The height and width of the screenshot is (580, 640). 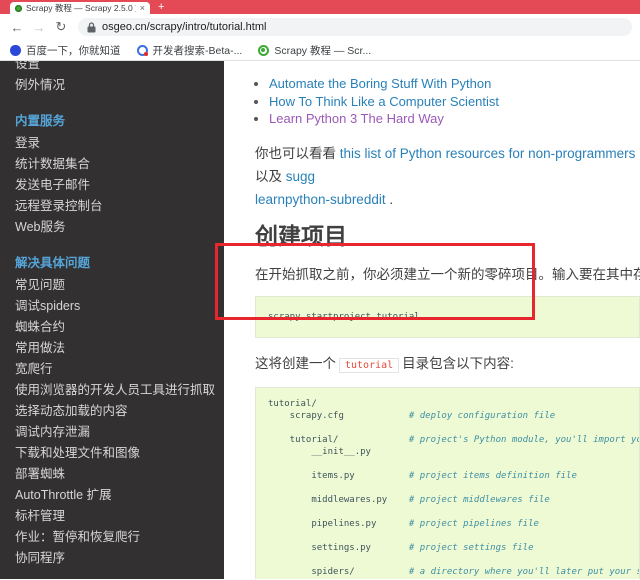 What do you see at coordinates (112, 369) in the screenshot?
I see `sidebar-item: 宽爬行` at bounding box center [112, 369].